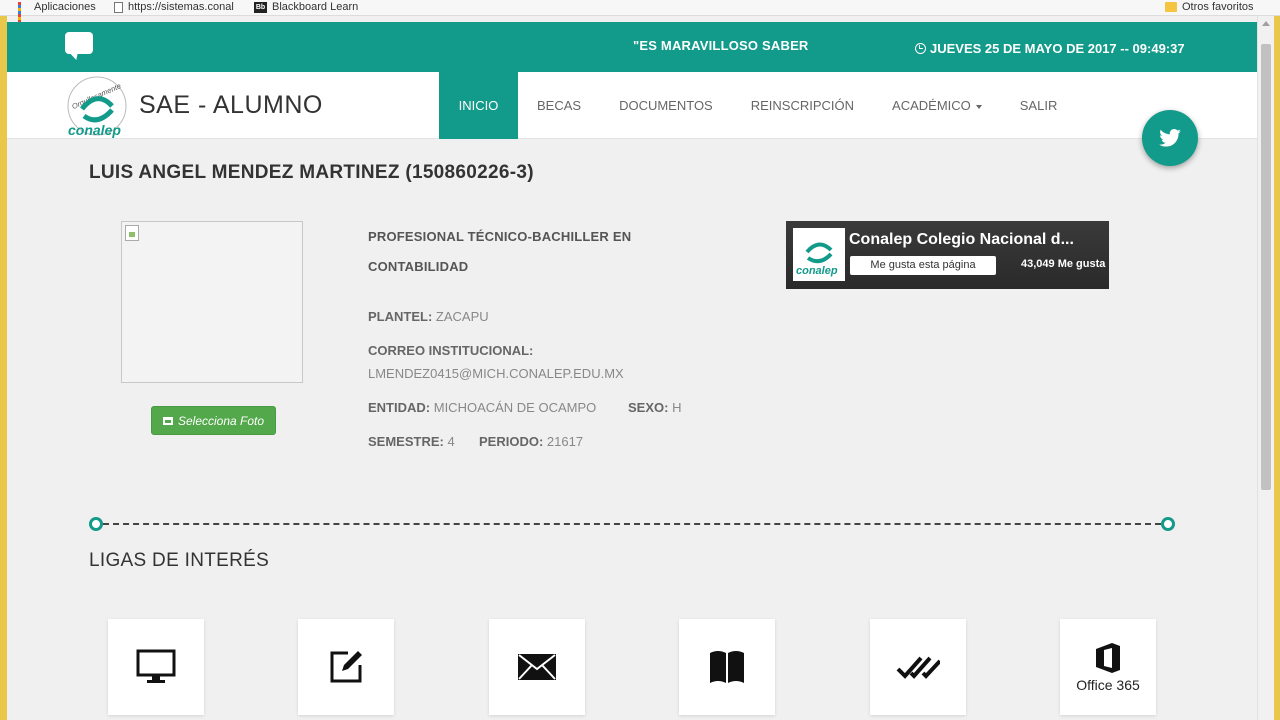 The image size is (1280, 720). What do you see at coordinates (978, 106) in the screenshot?
I see `chevron-down-icon` at bounding box center [978, 106].